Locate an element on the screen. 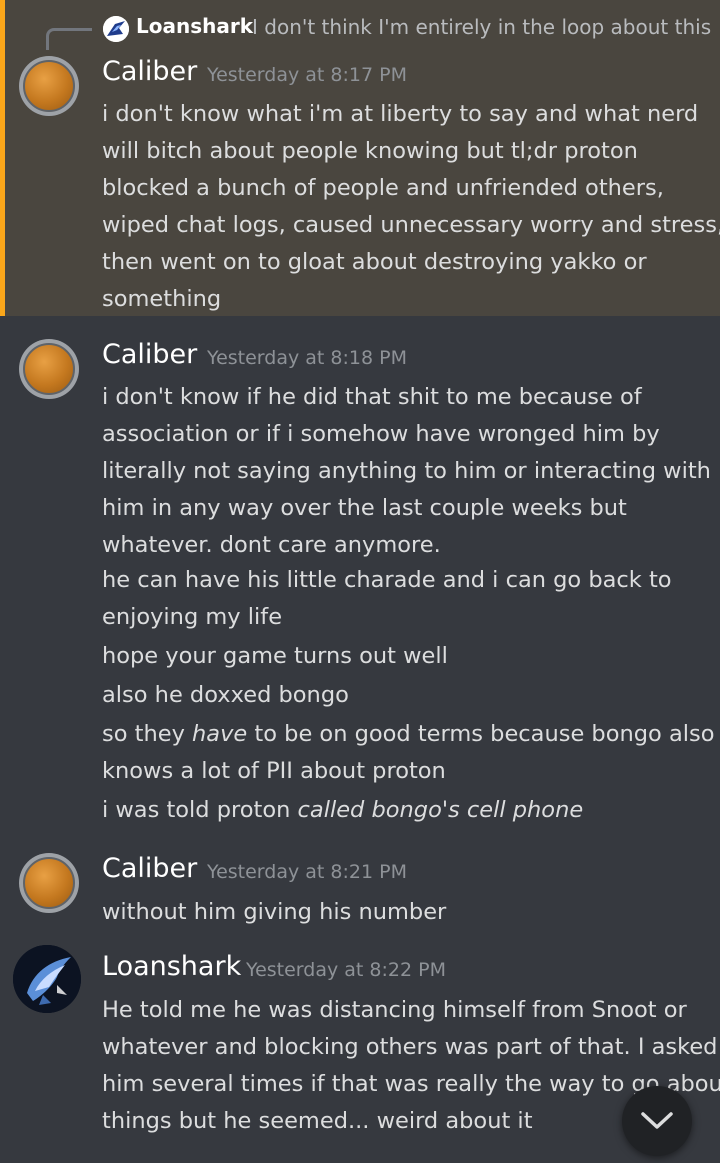 Image resolution: width=720 pixels, height=1163 pixels. message-timestamp: Yesterday at 8:17 PM is located at coordinates (307, 75).